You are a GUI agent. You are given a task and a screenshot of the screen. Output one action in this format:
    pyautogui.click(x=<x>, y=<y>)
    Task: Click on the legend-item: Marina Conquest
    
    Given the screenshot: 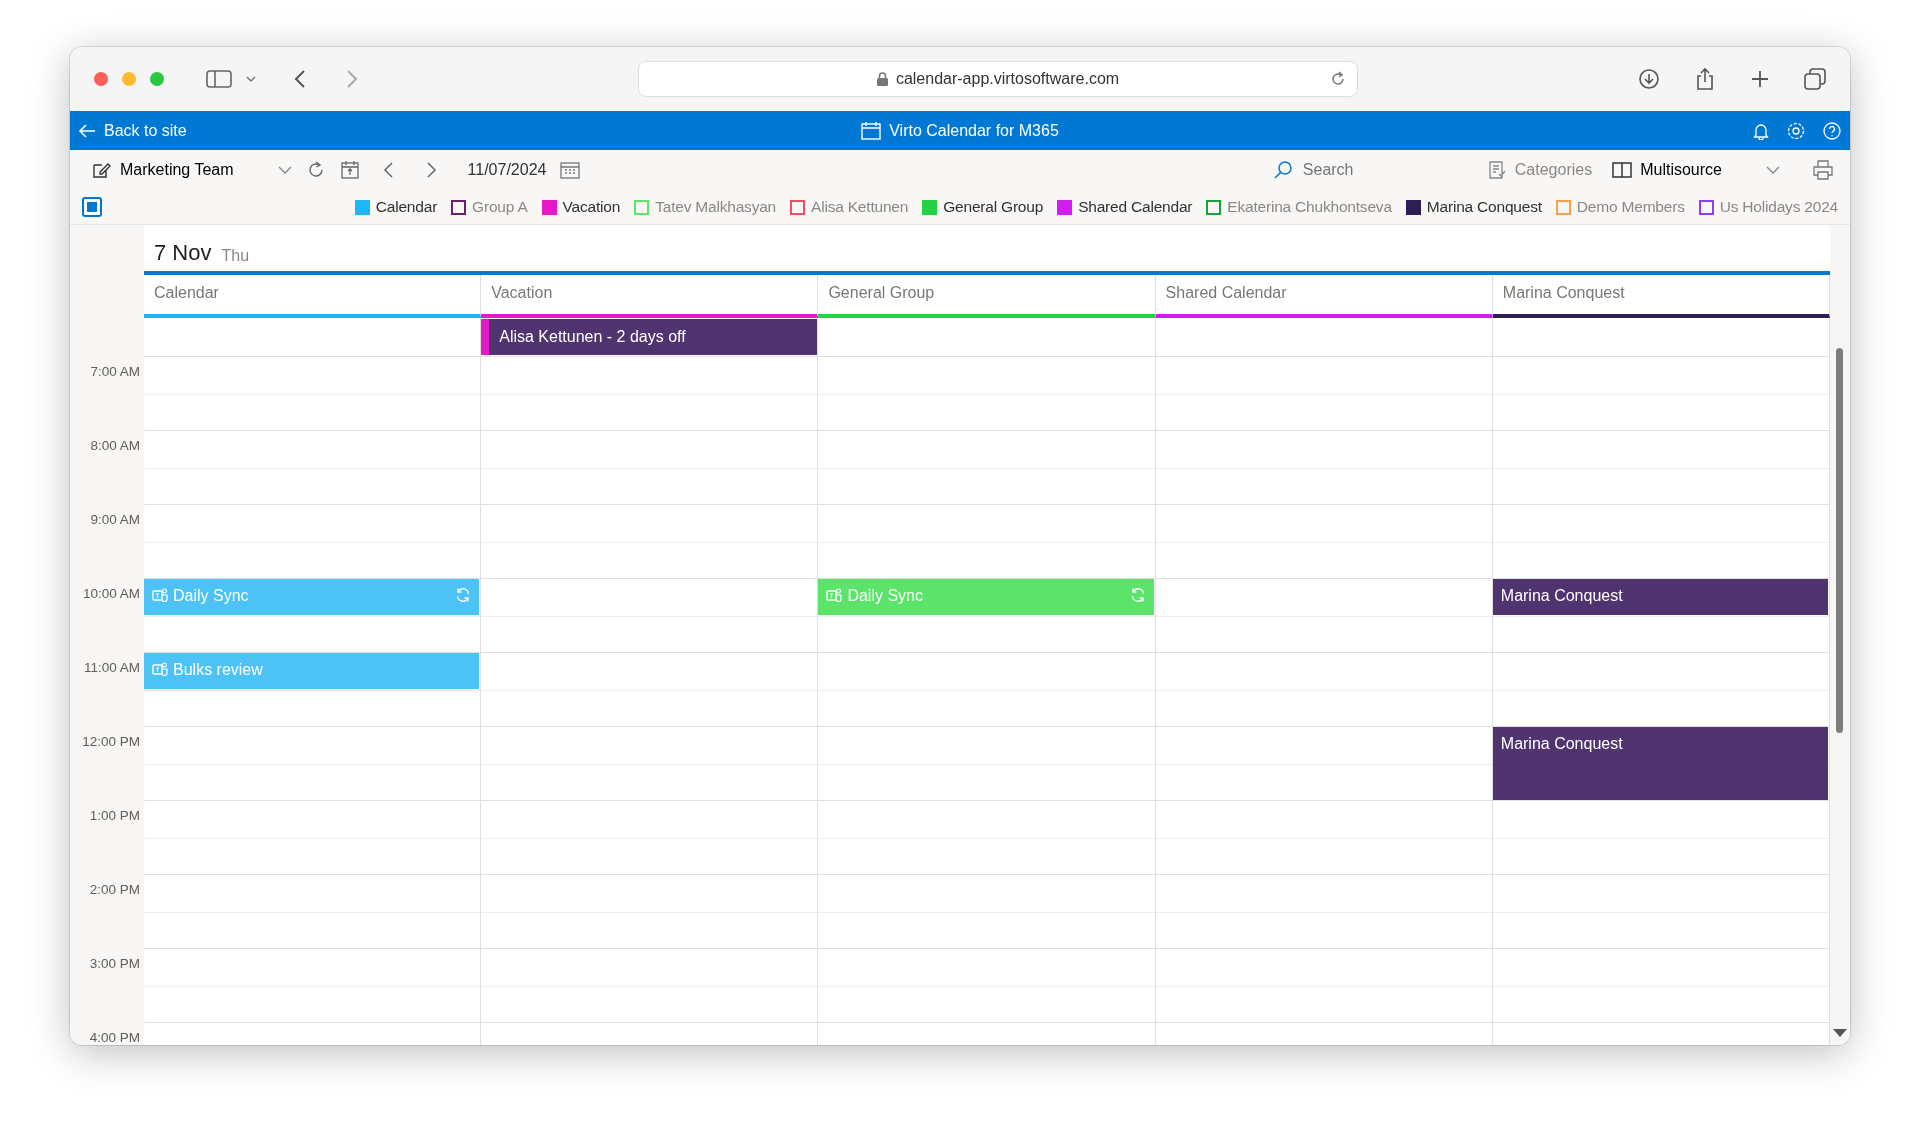 What is the action you would take?
    pyautogui.click(x=1473, y=207)
    